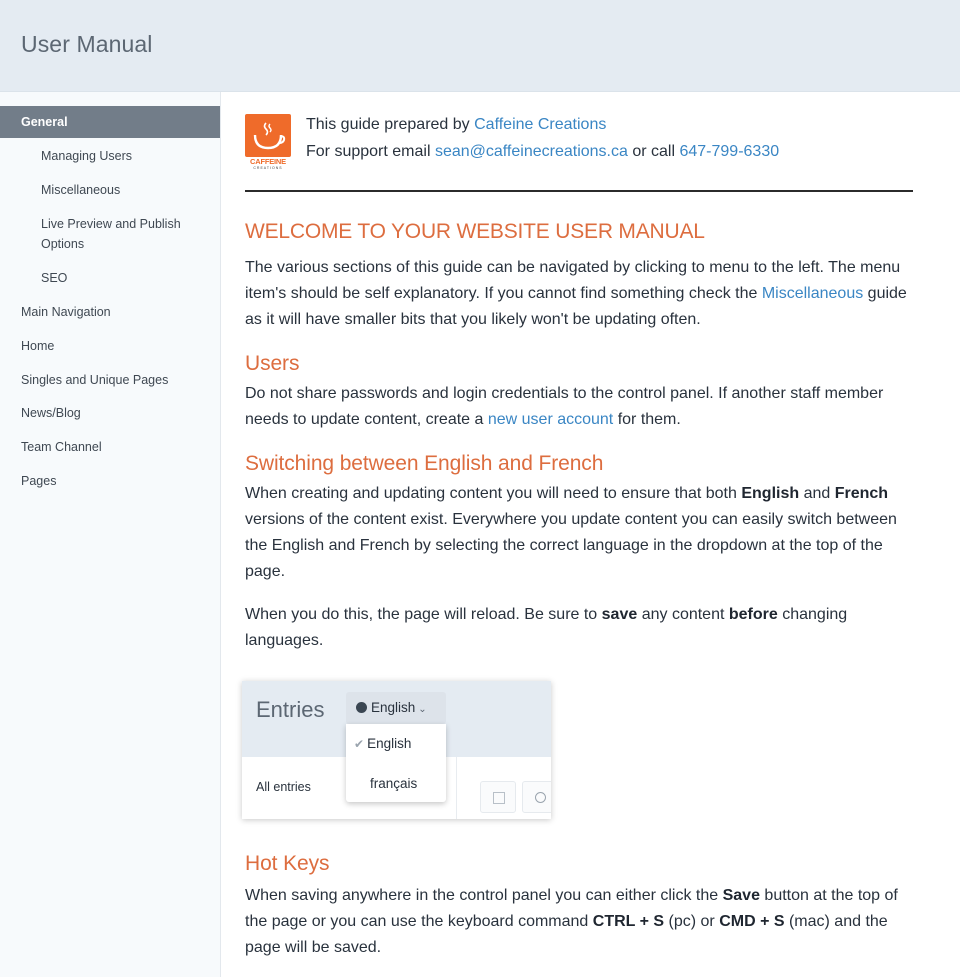 The width and height of the screenshot is (960, 977). I want to click on figure-entries-title: Entries, so click(290, 709).